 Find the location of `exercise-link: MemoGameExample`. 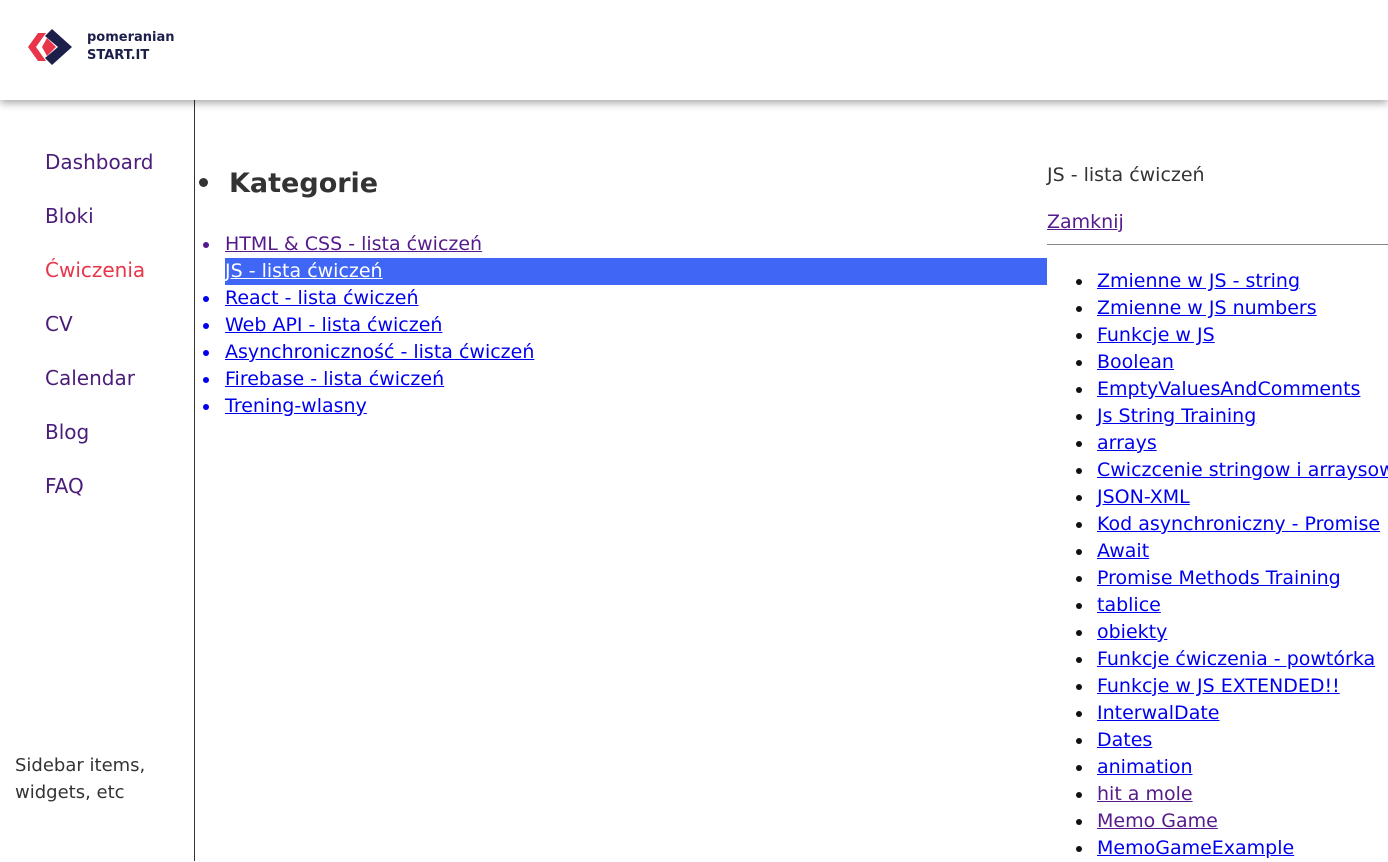

exercise-link: MemoGameExample is located at coordinates (1195, 848).